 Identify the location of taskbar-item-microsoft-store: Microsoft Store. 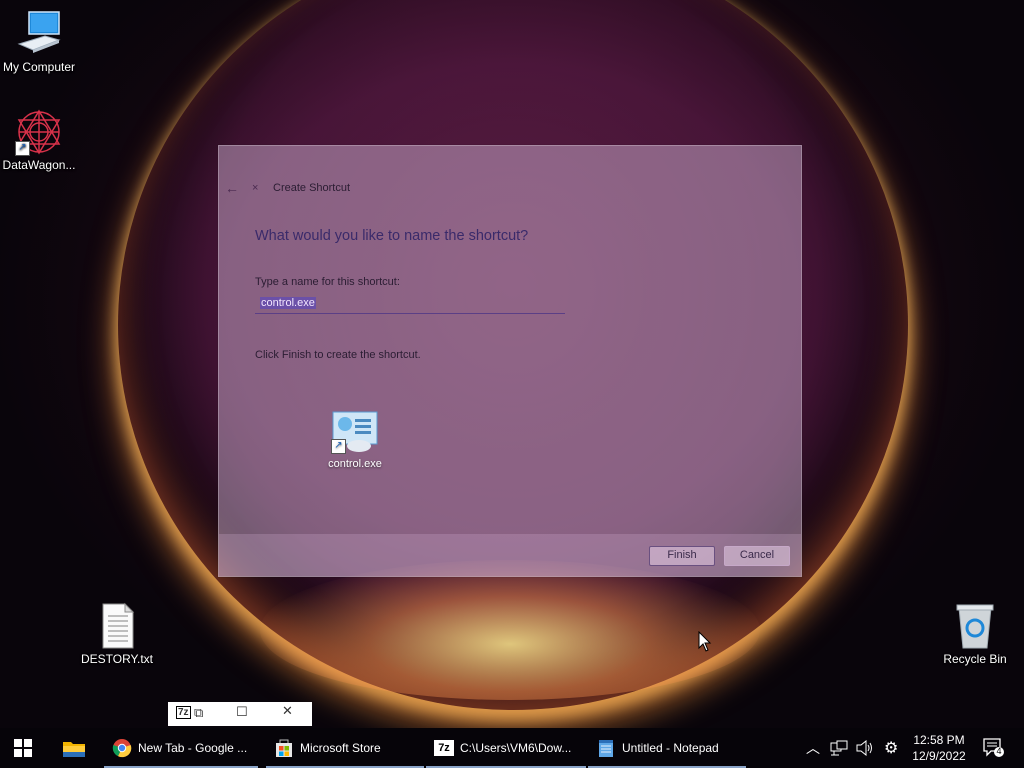
(345, 748).